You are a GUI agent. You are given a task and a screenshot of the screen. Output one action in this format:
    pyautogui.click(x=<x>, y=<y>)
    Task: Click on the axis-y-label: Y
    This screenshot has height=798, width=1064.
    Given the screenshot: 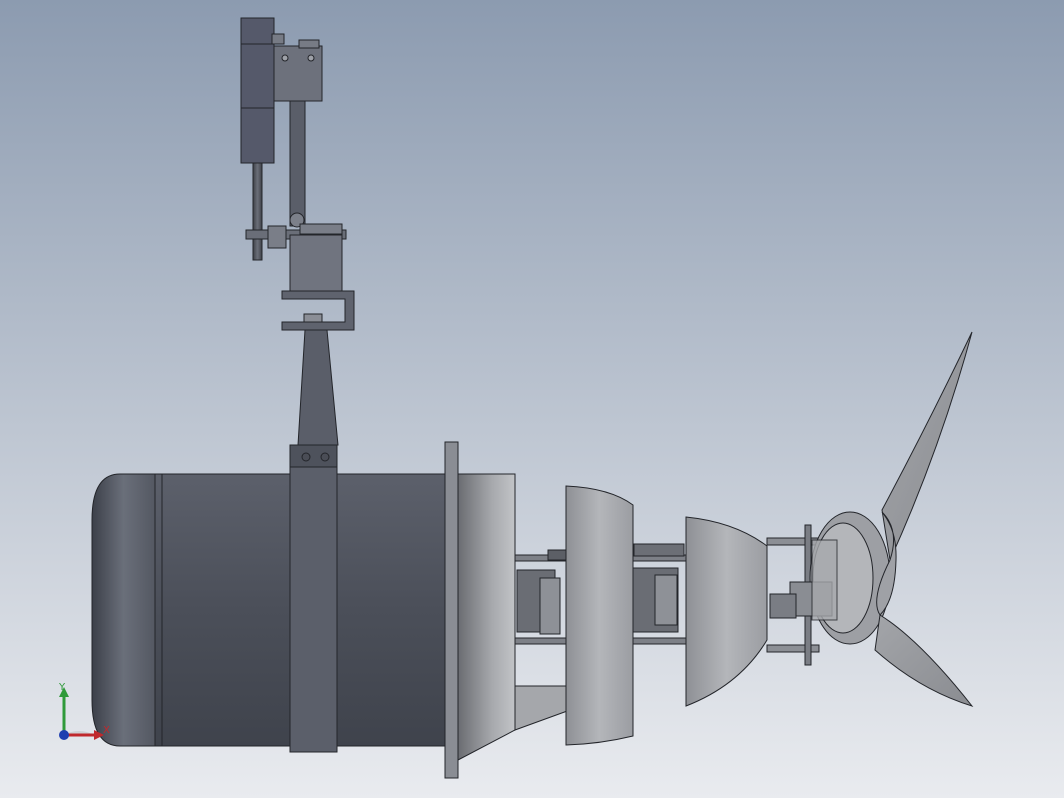 What is the action you would take?
    pyautogui.click(x=62, y=687)
    